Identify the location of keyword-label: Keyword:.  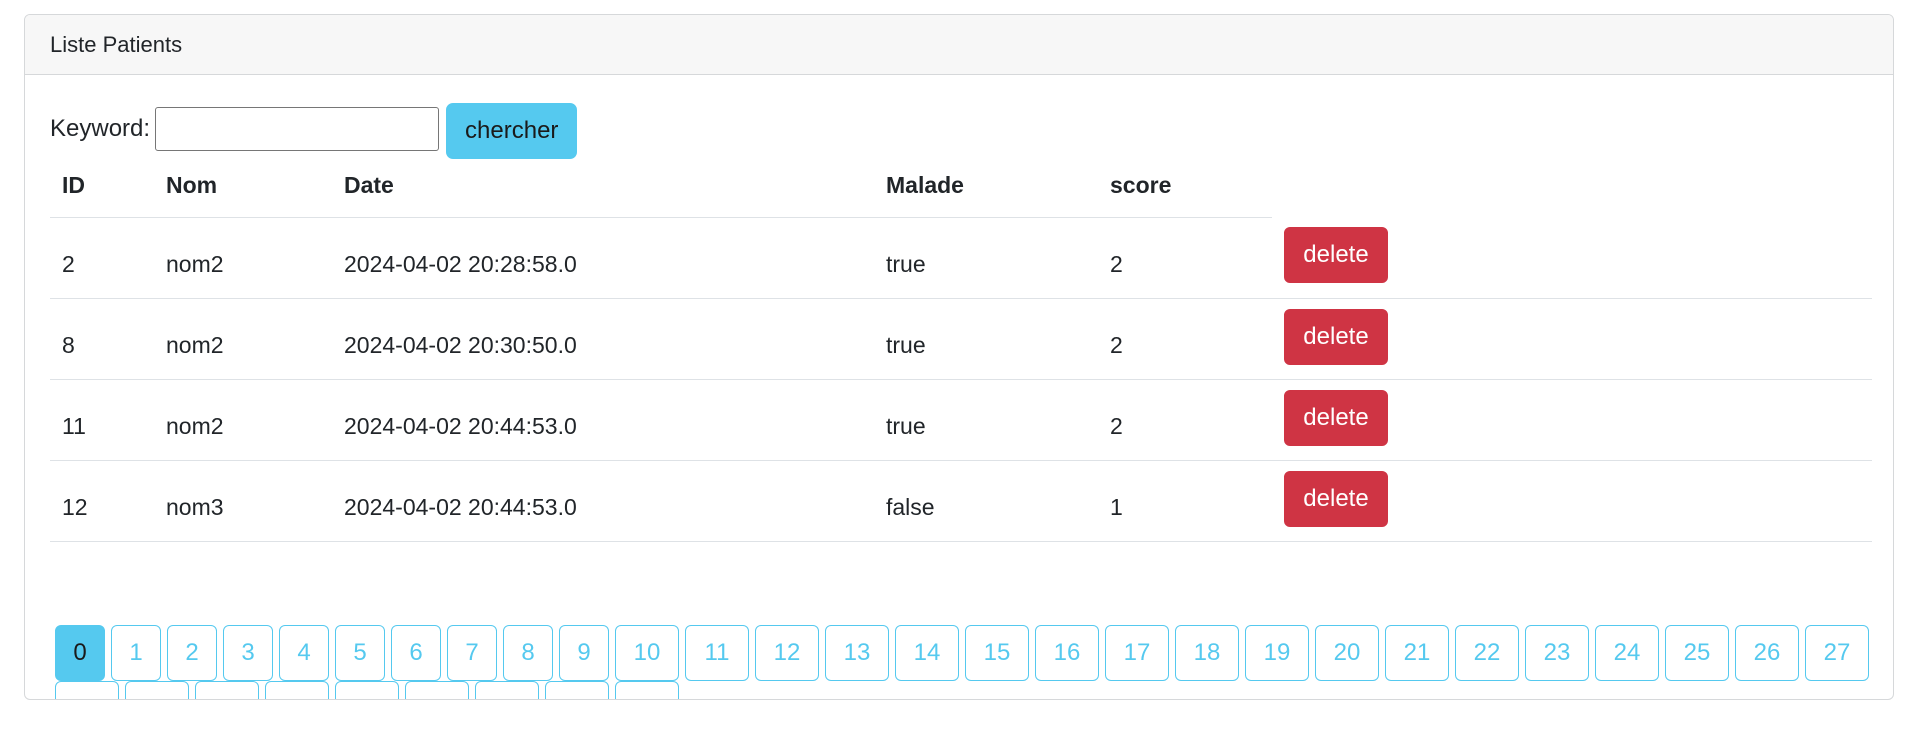
(100, 128).